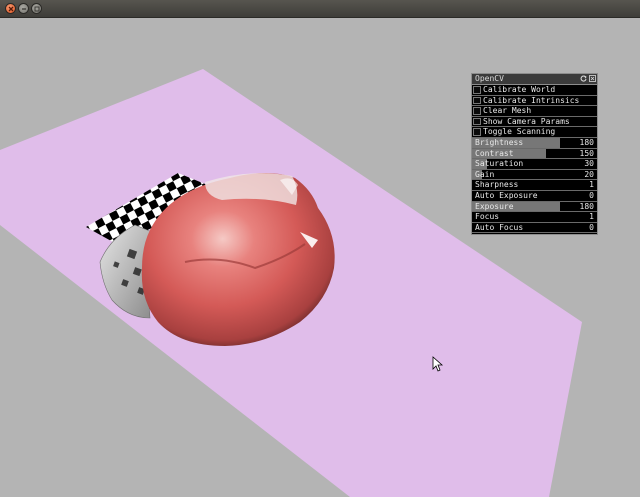 This screenshot has width=640, height=497. I want to click on calibrate-world-button: Calibrate World, so click(534, 90).